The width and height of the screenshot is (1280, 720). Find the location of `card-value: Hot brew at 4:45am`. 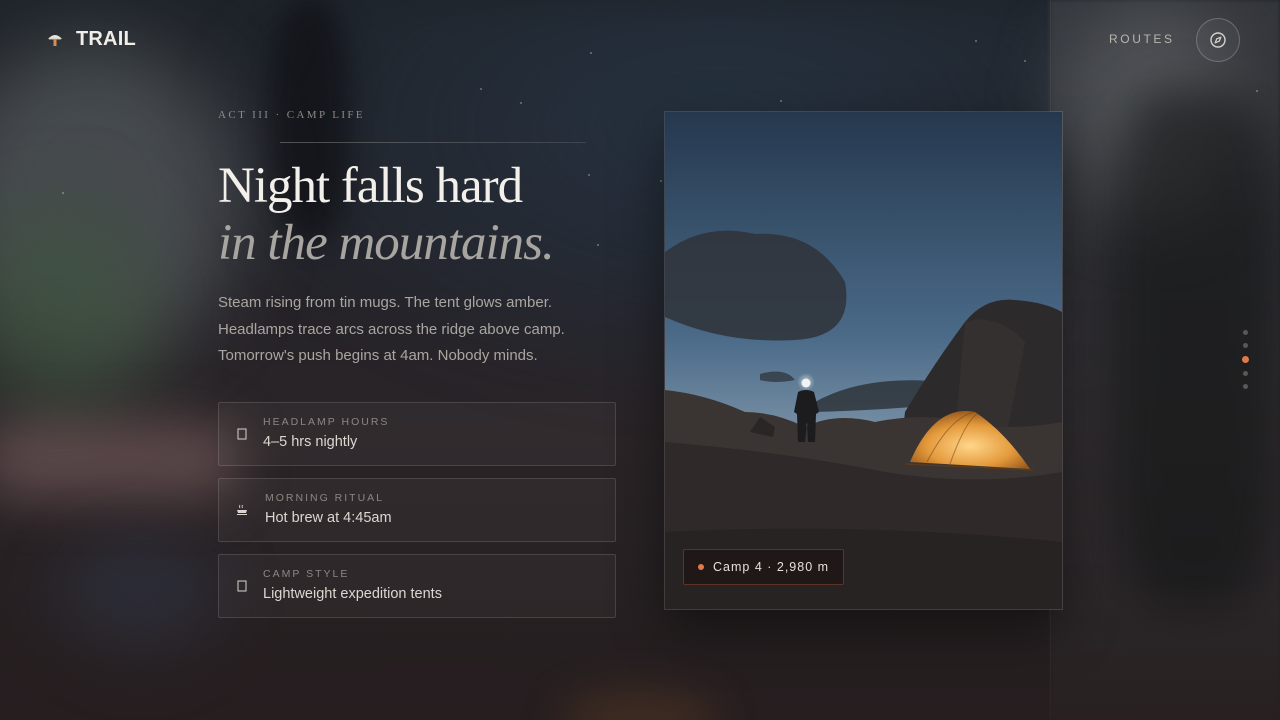

card-value: Hot brew at 4:45am is located at coordinates (328, 518).